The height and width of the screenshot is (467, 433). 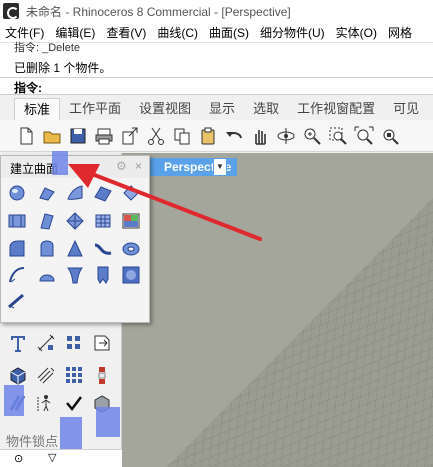 What do you see at coordinates (138, 166) in the screenshot?
I see `close-icon: ×` at bounding box center [138, 166].